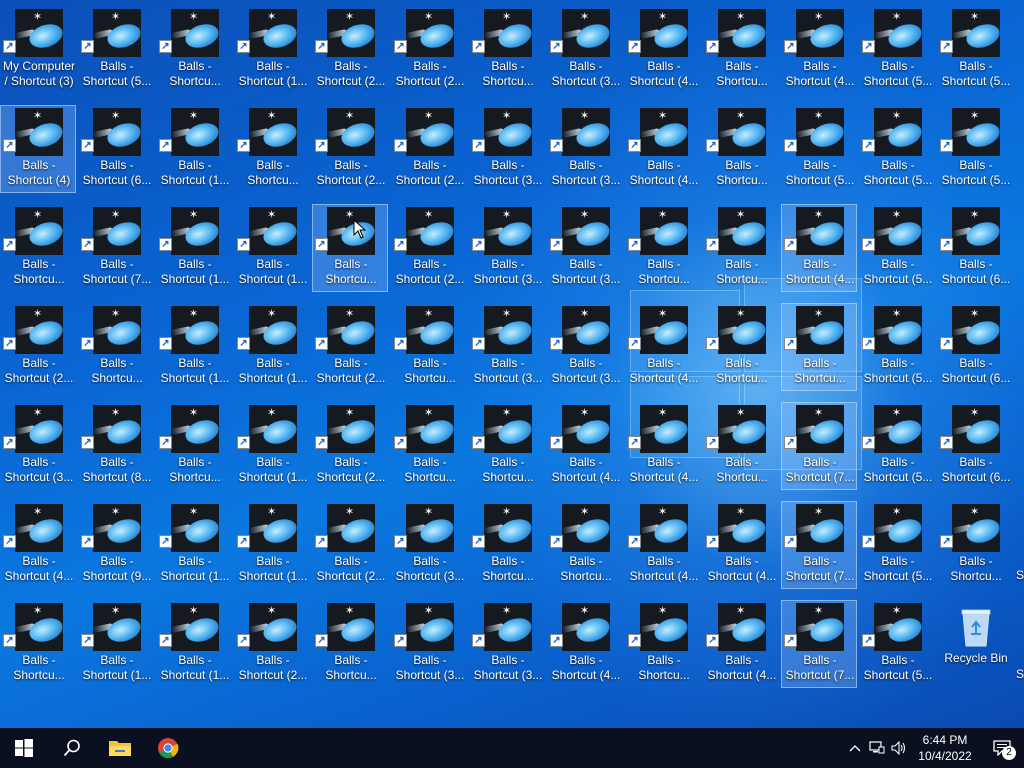  Describe the element at coordinates (120, 748) in the screenshot. I see `file-explorer-button` at that location.